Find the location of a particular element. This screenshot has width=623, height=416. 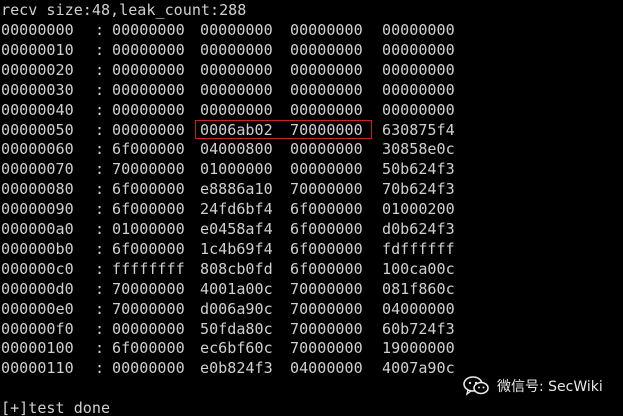

hex-row-address: 000000e0 is located at coordinates (37, 308).